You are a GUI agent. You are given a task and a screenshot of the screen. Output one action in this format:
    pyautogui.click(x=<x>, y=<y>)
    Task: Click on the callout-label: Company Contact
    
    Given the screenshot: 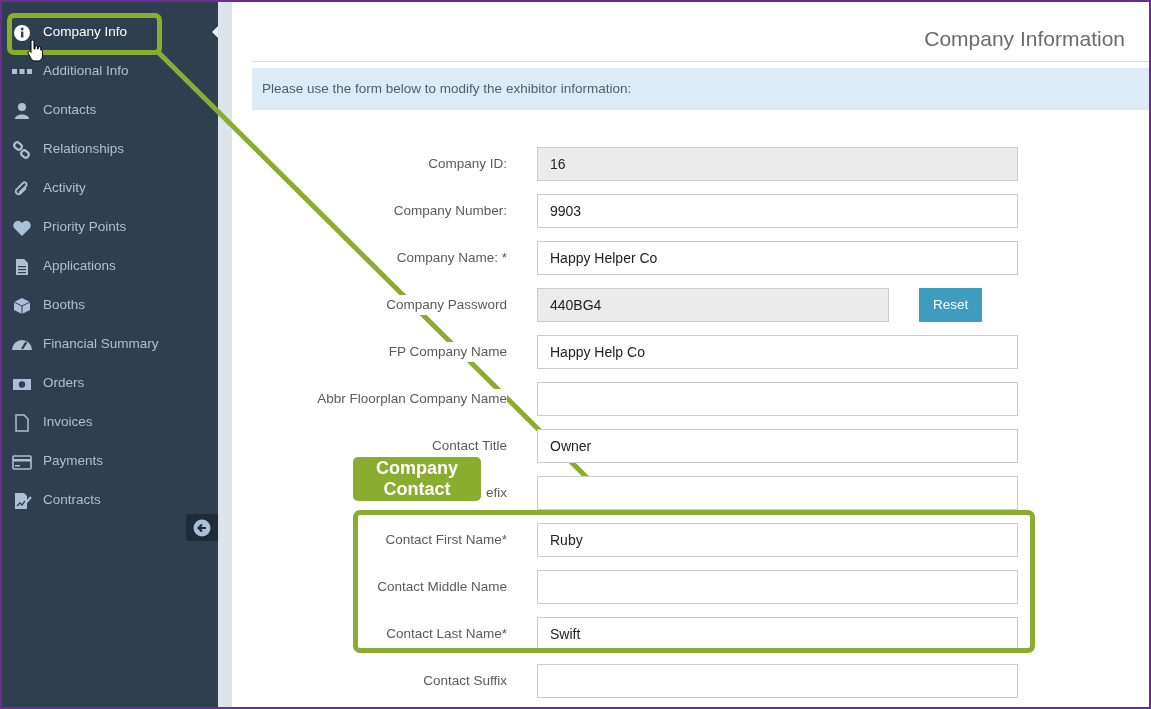 What is the action you would take?
    pyautogui.click(x=417, y=479)
    